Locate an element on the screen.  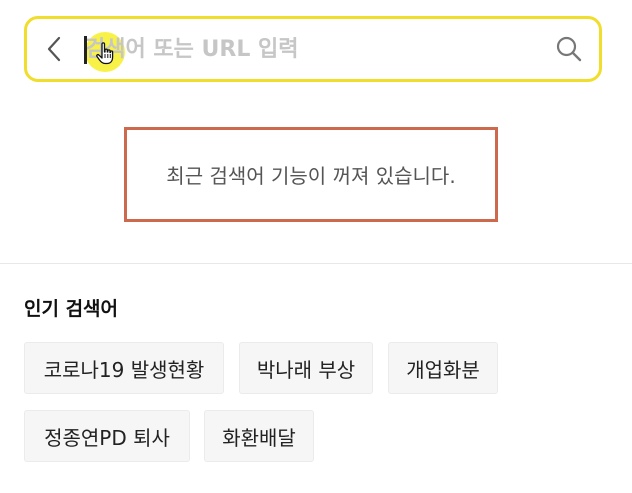
section-divider is located at coordinates (316, 263).